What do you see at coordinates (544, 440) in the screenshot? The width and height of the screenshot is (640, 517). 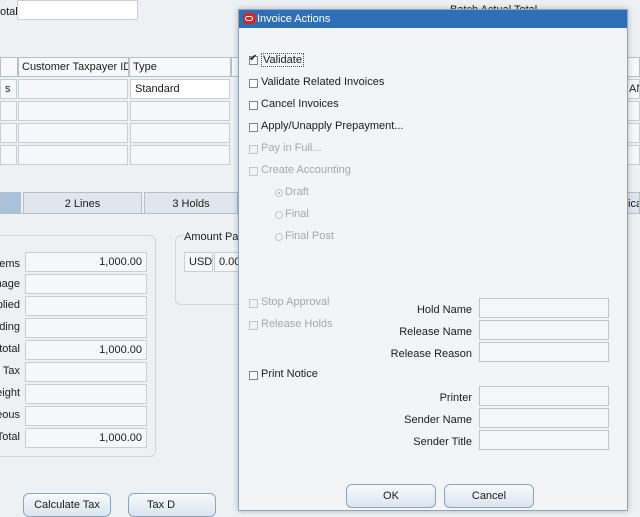 I see `sender-title-field` at bounding box center [544, 440].